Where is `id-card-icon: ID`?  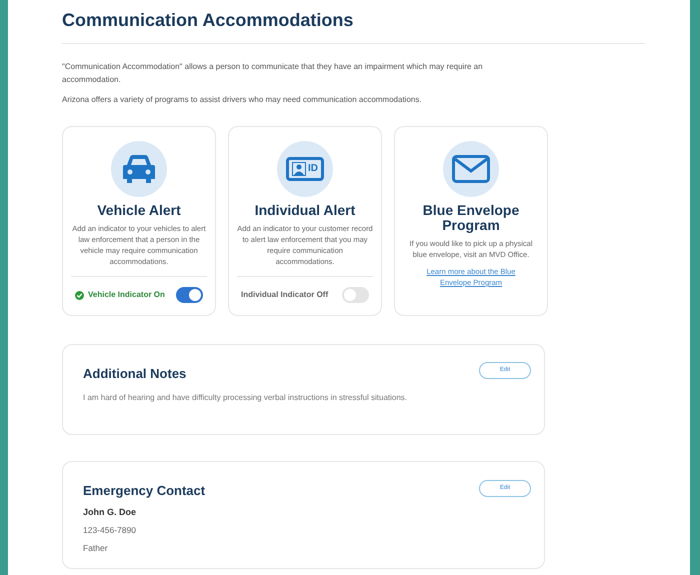 id-card-icon: ID is located at coordinates (305, 169).